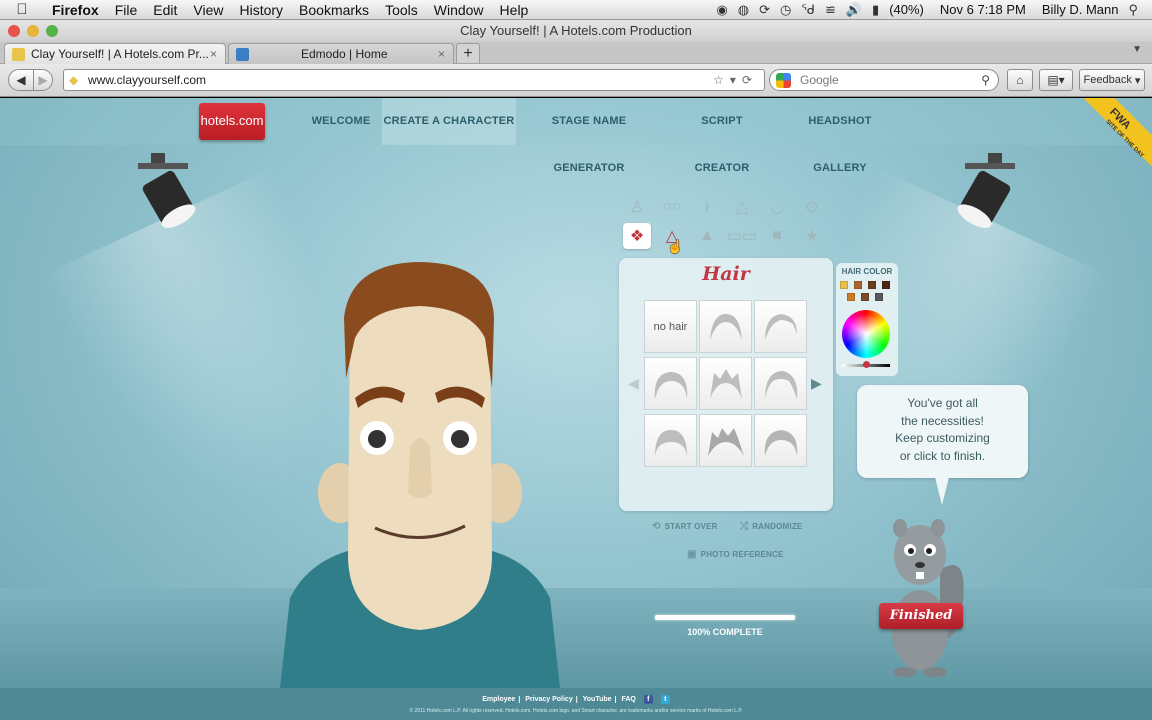  Describe the element at coordinates (341, 121) in the screenshot. I see `nav-welcome: WELCOME` at that location.